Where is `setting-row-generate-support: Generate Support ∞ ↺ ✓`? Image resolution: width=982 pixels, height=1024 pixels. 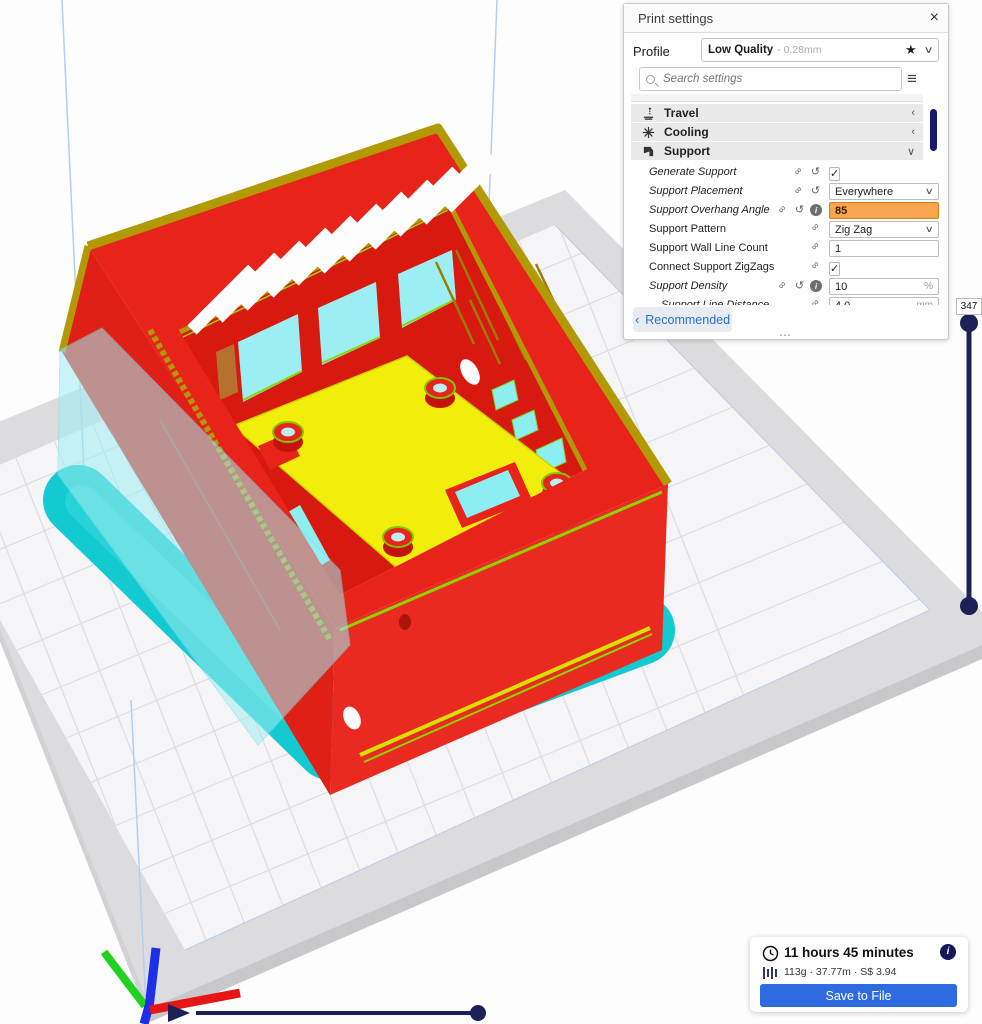 setting-row-generate-support: Generate Support ∞ ↺ ✓ is located at coordinates (787, 172).